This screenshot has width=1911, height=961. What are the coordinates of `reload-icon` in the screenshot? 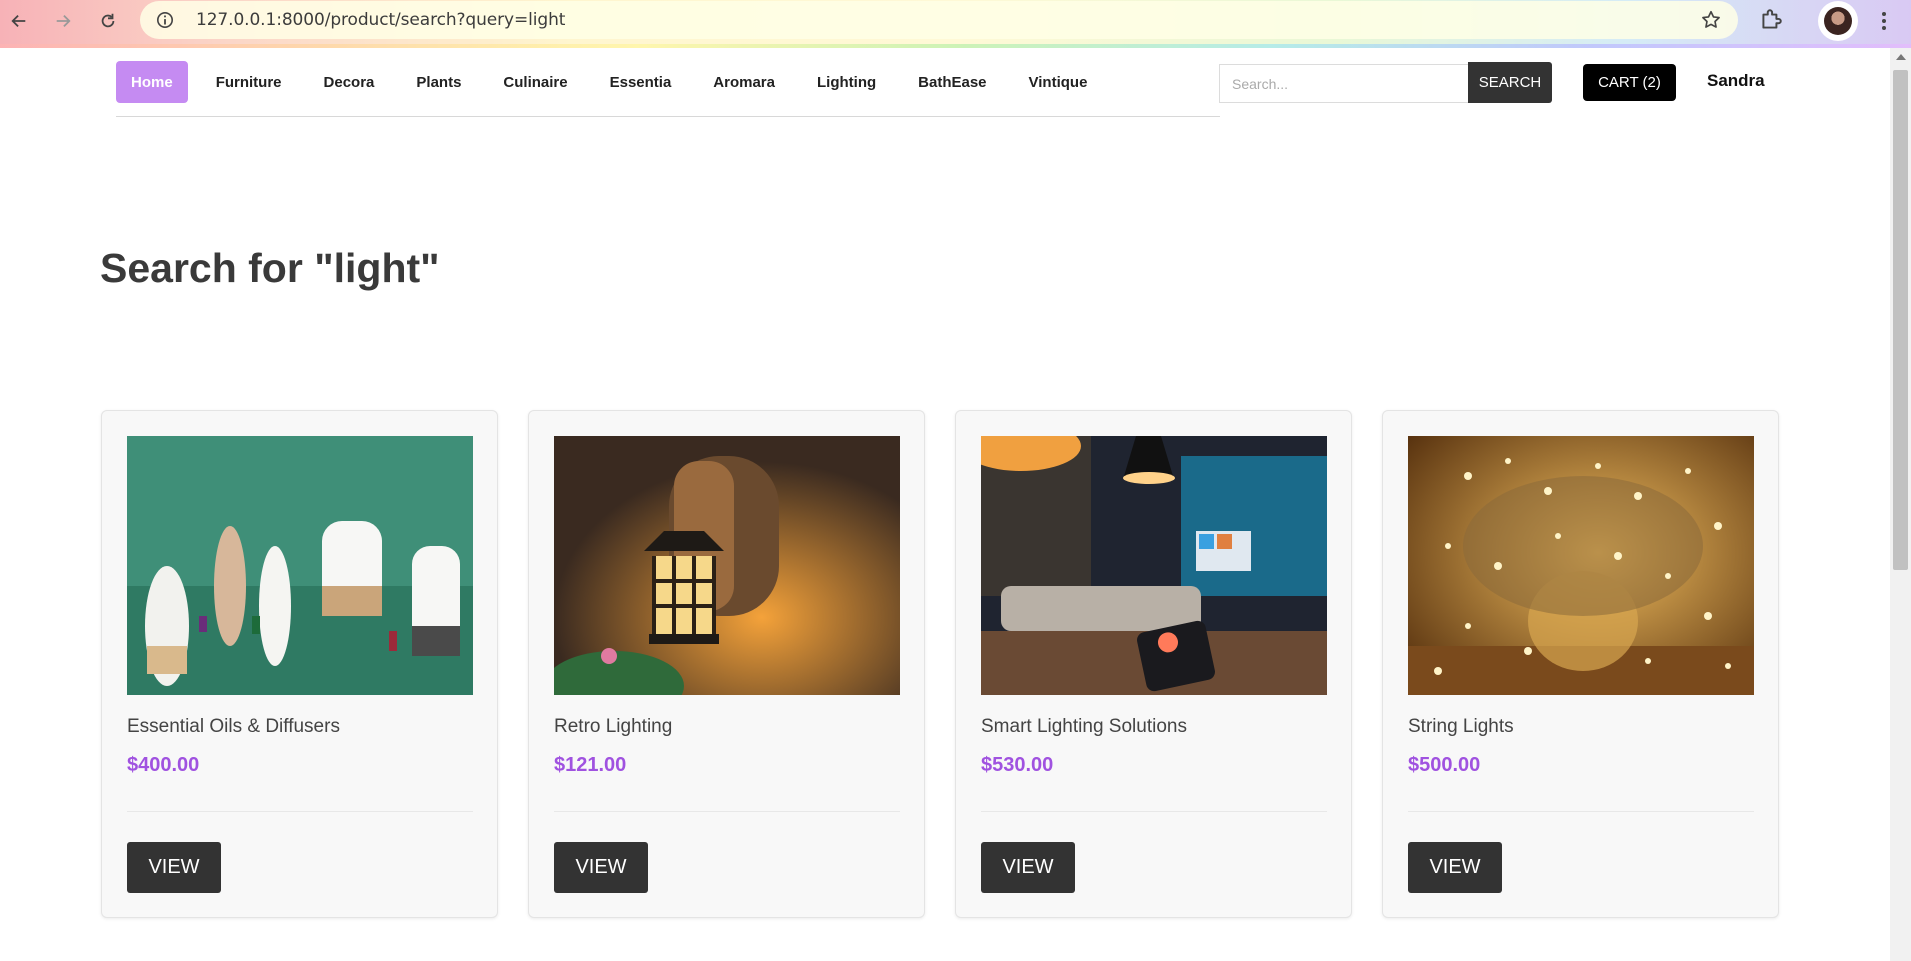 It's located at (108, 21).